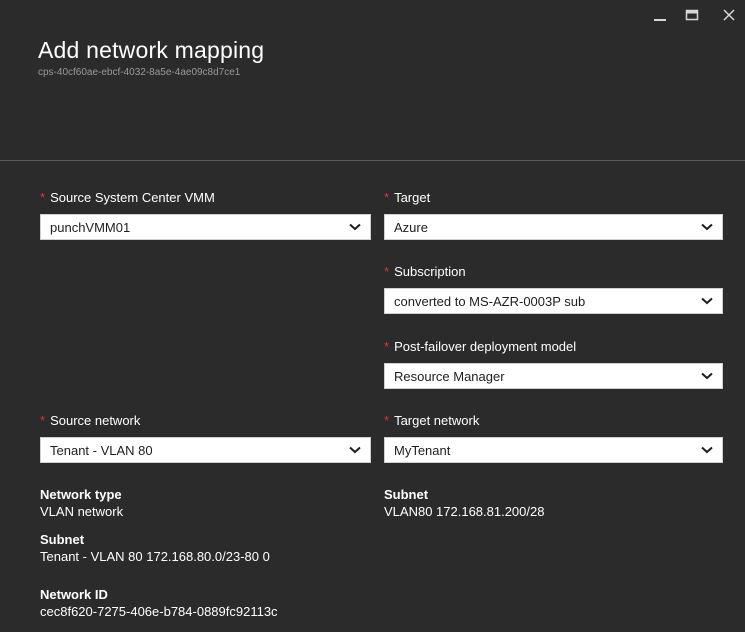  Describe the element at coordinates (90, 227) in the screenshot. I see `source-vmm-value: punchVMM01` at that location.